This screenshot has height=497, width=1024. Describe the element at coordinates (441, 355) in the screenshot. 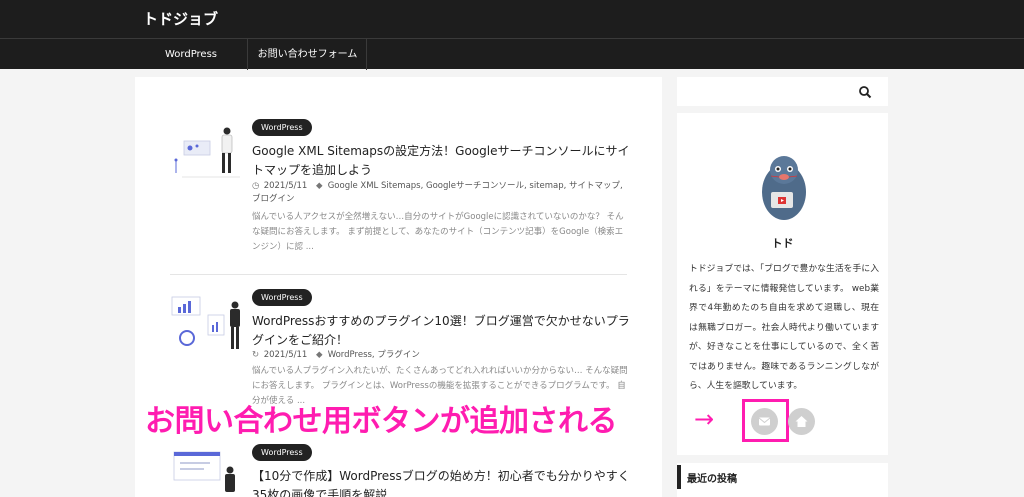

I see `post-meta: ↻ 2021/5/11 ◆ WordPress, プラグイン` at that location.